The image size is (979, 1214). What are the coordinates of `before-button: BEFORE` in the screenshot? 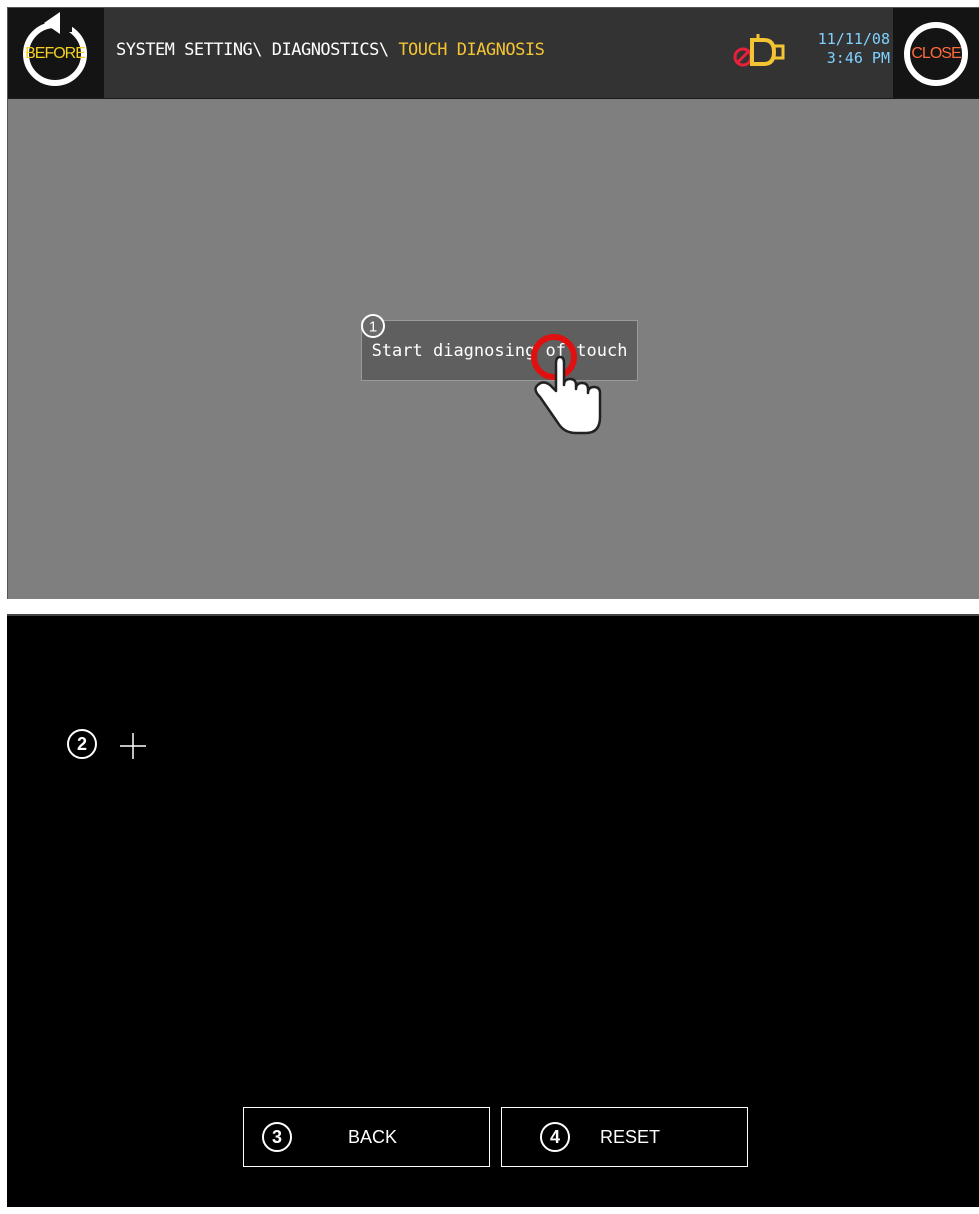 It's located at (56, 53).